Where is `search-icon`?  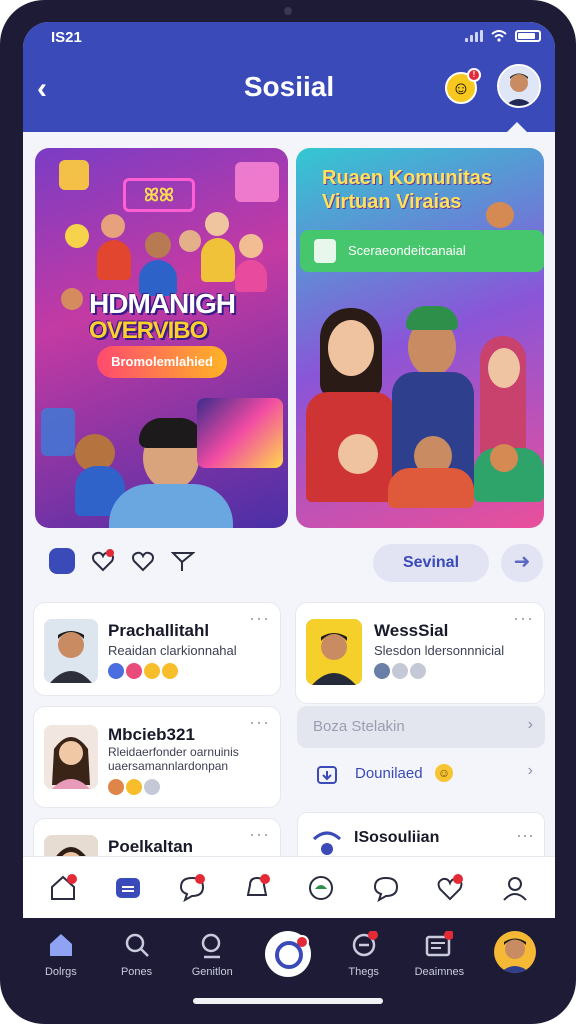
search-icon is located at coordinates (137, 945).